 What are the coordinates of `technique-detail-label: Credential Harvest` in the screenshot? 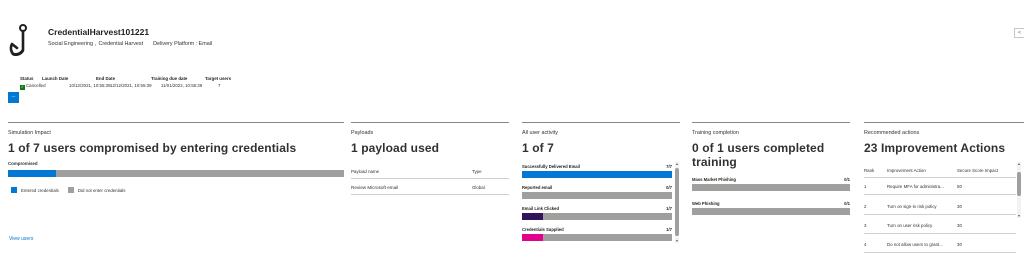 It's located at (121, 44).